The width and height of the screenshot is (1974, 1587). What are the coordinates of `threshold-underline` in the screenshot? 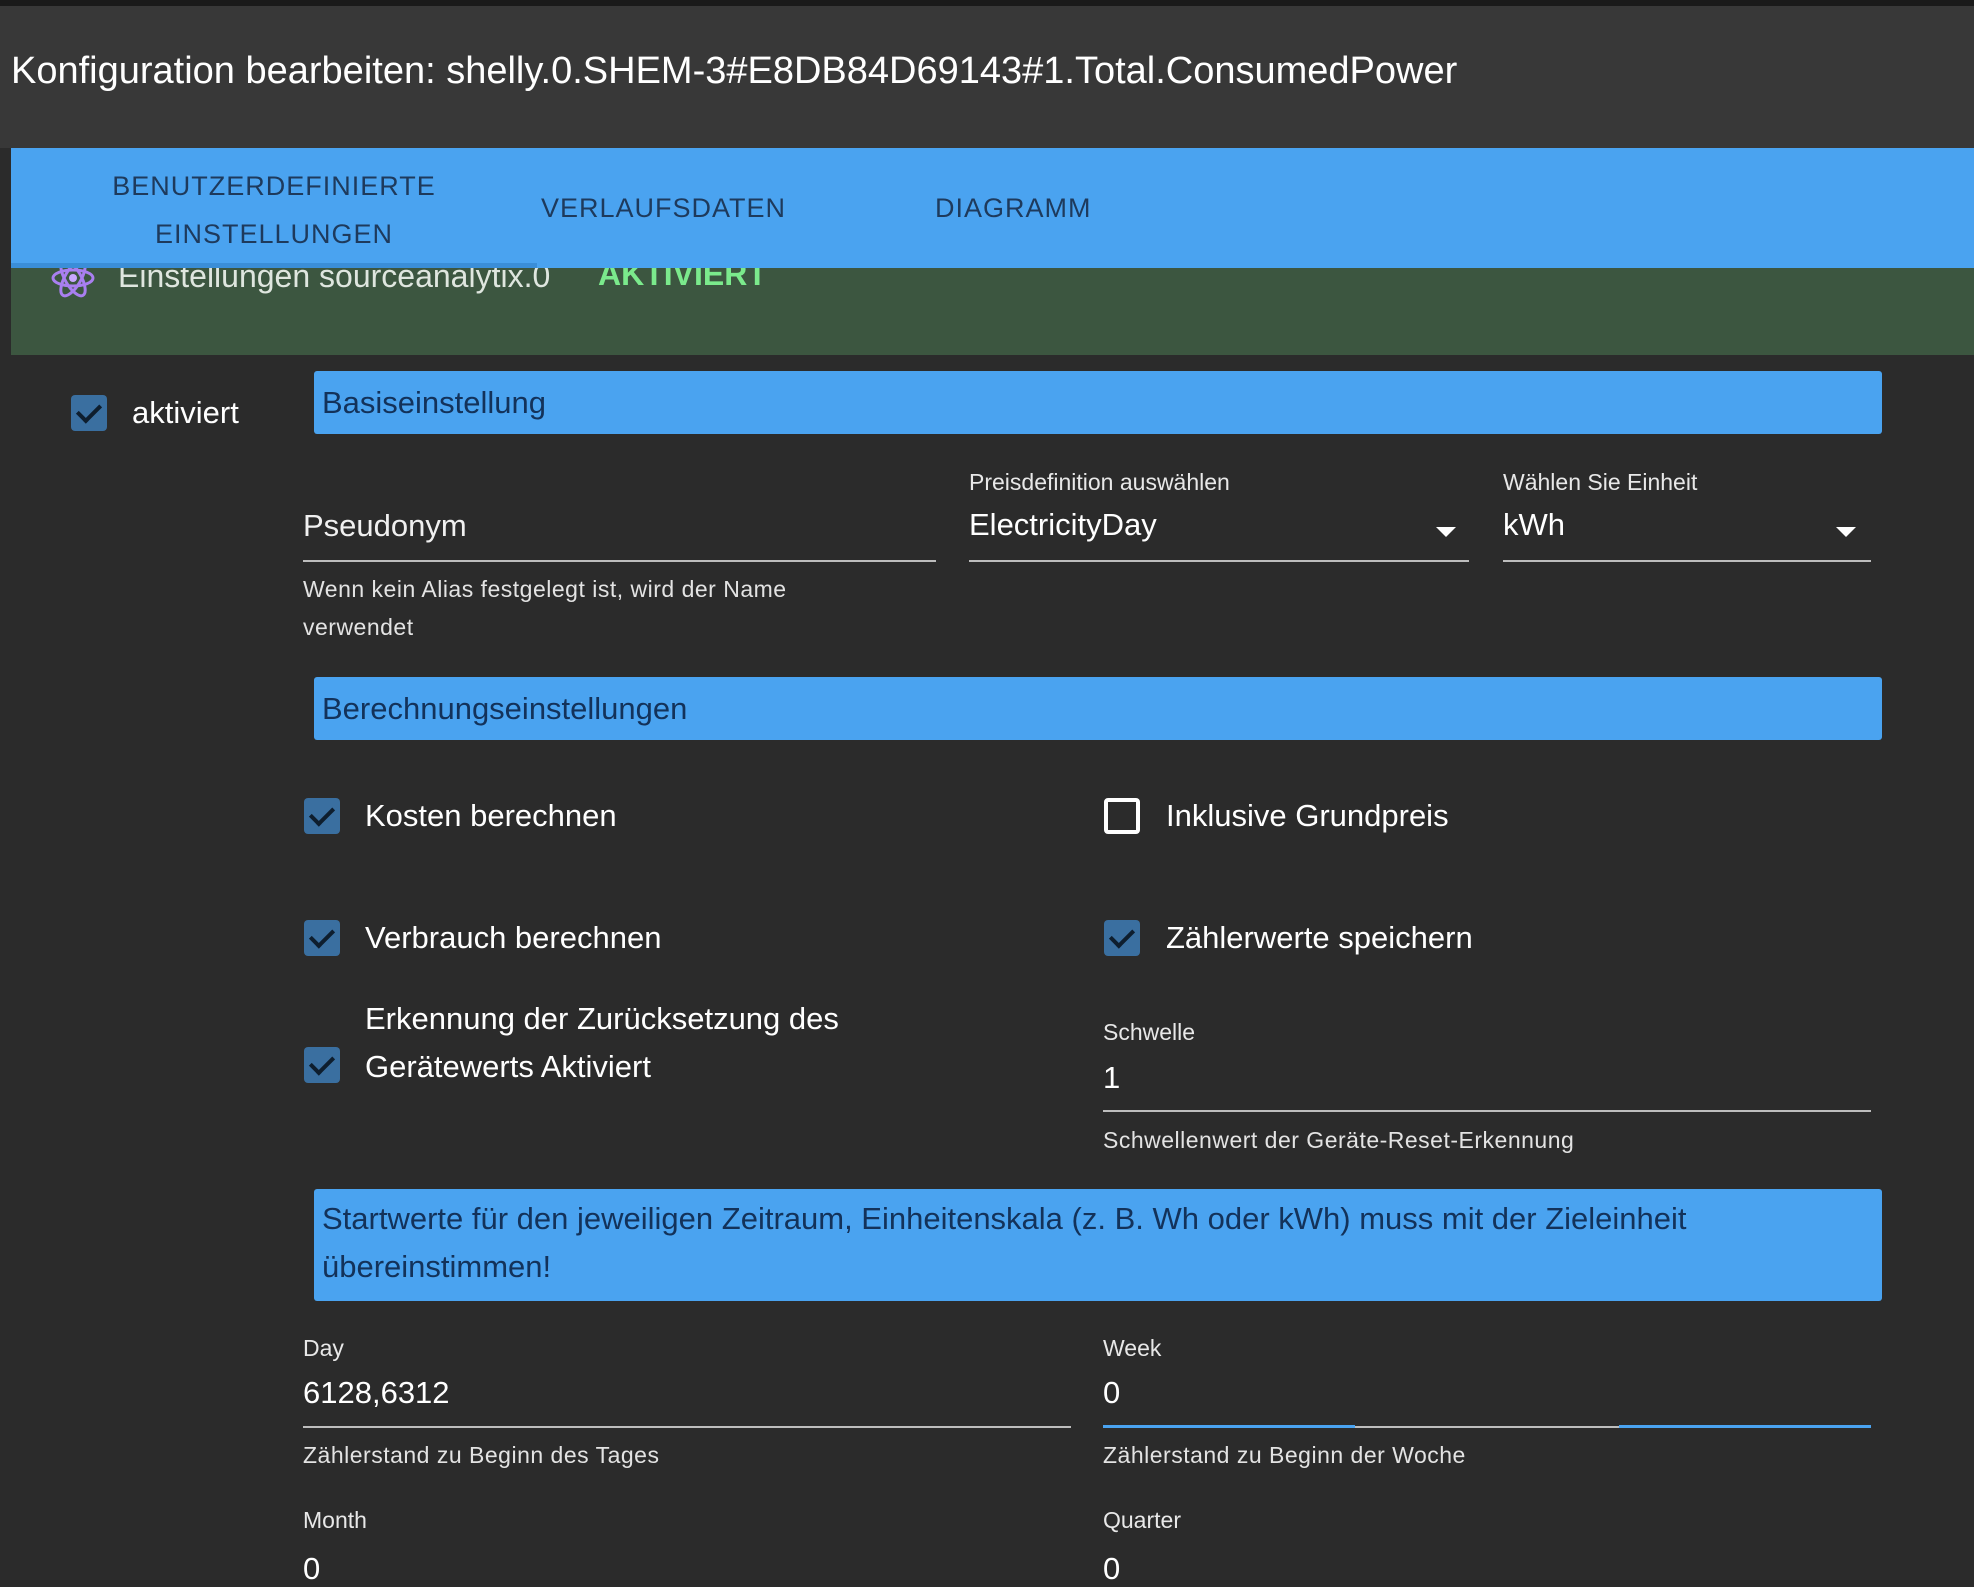 It's located at (1487, 1111).